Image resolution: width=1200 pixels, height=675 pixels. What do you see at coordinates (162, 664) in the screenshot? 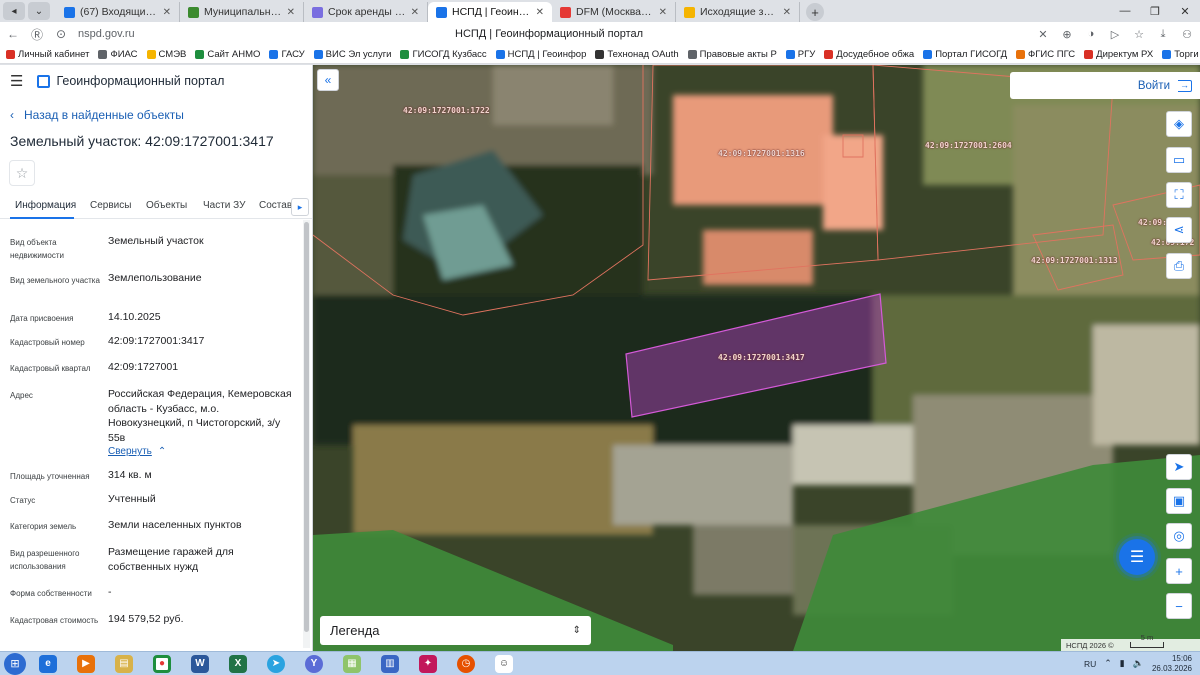
I see `taskbar-app: ●` at bounding box center [162, 664].